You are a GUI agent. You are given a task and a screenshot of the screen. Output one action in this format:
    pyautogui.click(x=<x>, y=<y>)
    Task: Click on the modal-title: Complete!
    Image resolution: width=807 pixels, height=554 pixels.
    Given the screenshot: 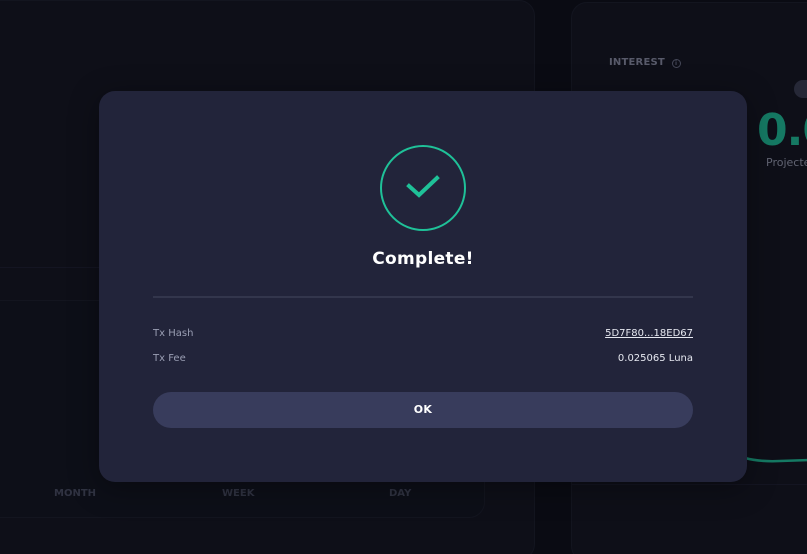 What is the action you would take?
    pyautogui.click(x=423, y=259)
    